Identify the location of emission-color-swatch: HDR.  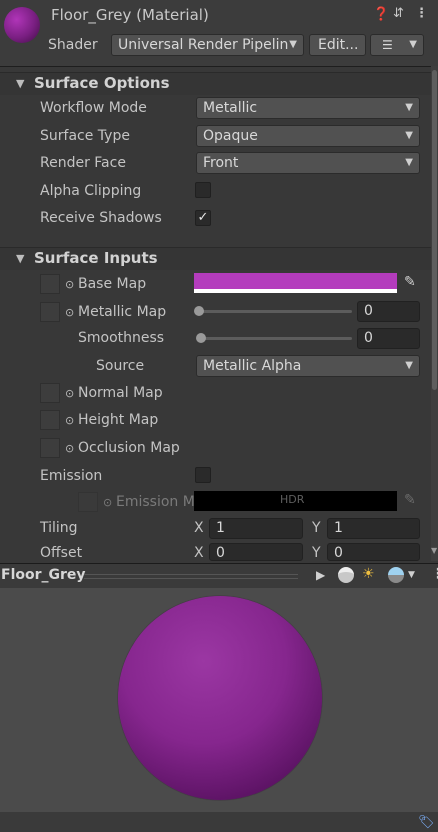
(295, 501).